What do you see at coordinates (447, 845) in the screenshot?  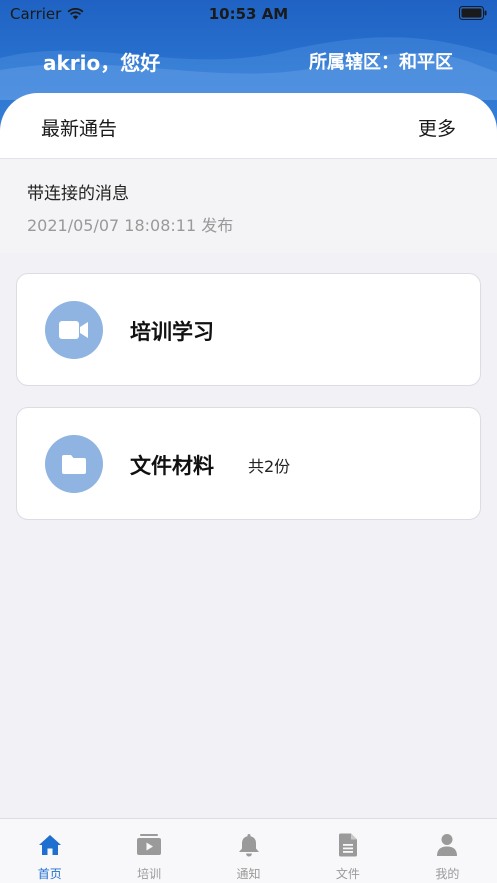 I see `person-icon` at bounding box center [447, 845].